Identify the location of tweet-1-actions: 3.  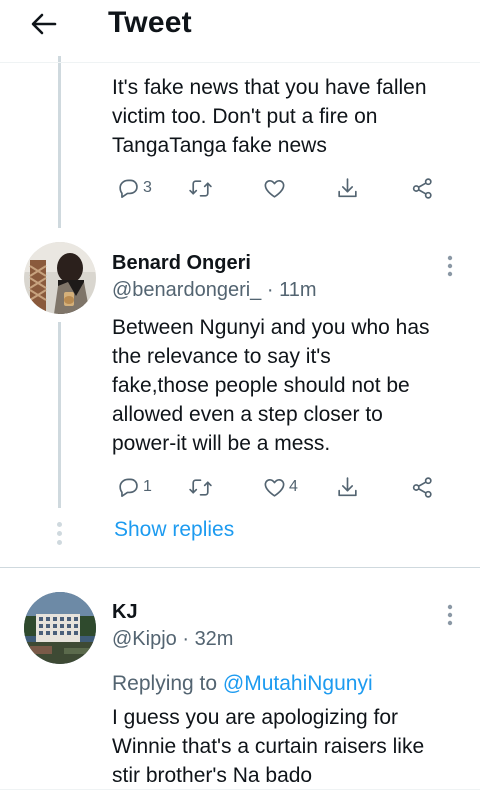
(280, 188).